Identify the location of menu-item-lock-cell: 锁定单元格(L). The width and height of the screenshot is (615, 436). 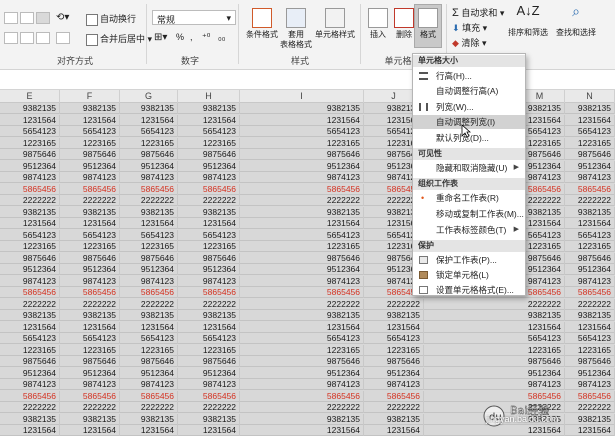
(469, 275).